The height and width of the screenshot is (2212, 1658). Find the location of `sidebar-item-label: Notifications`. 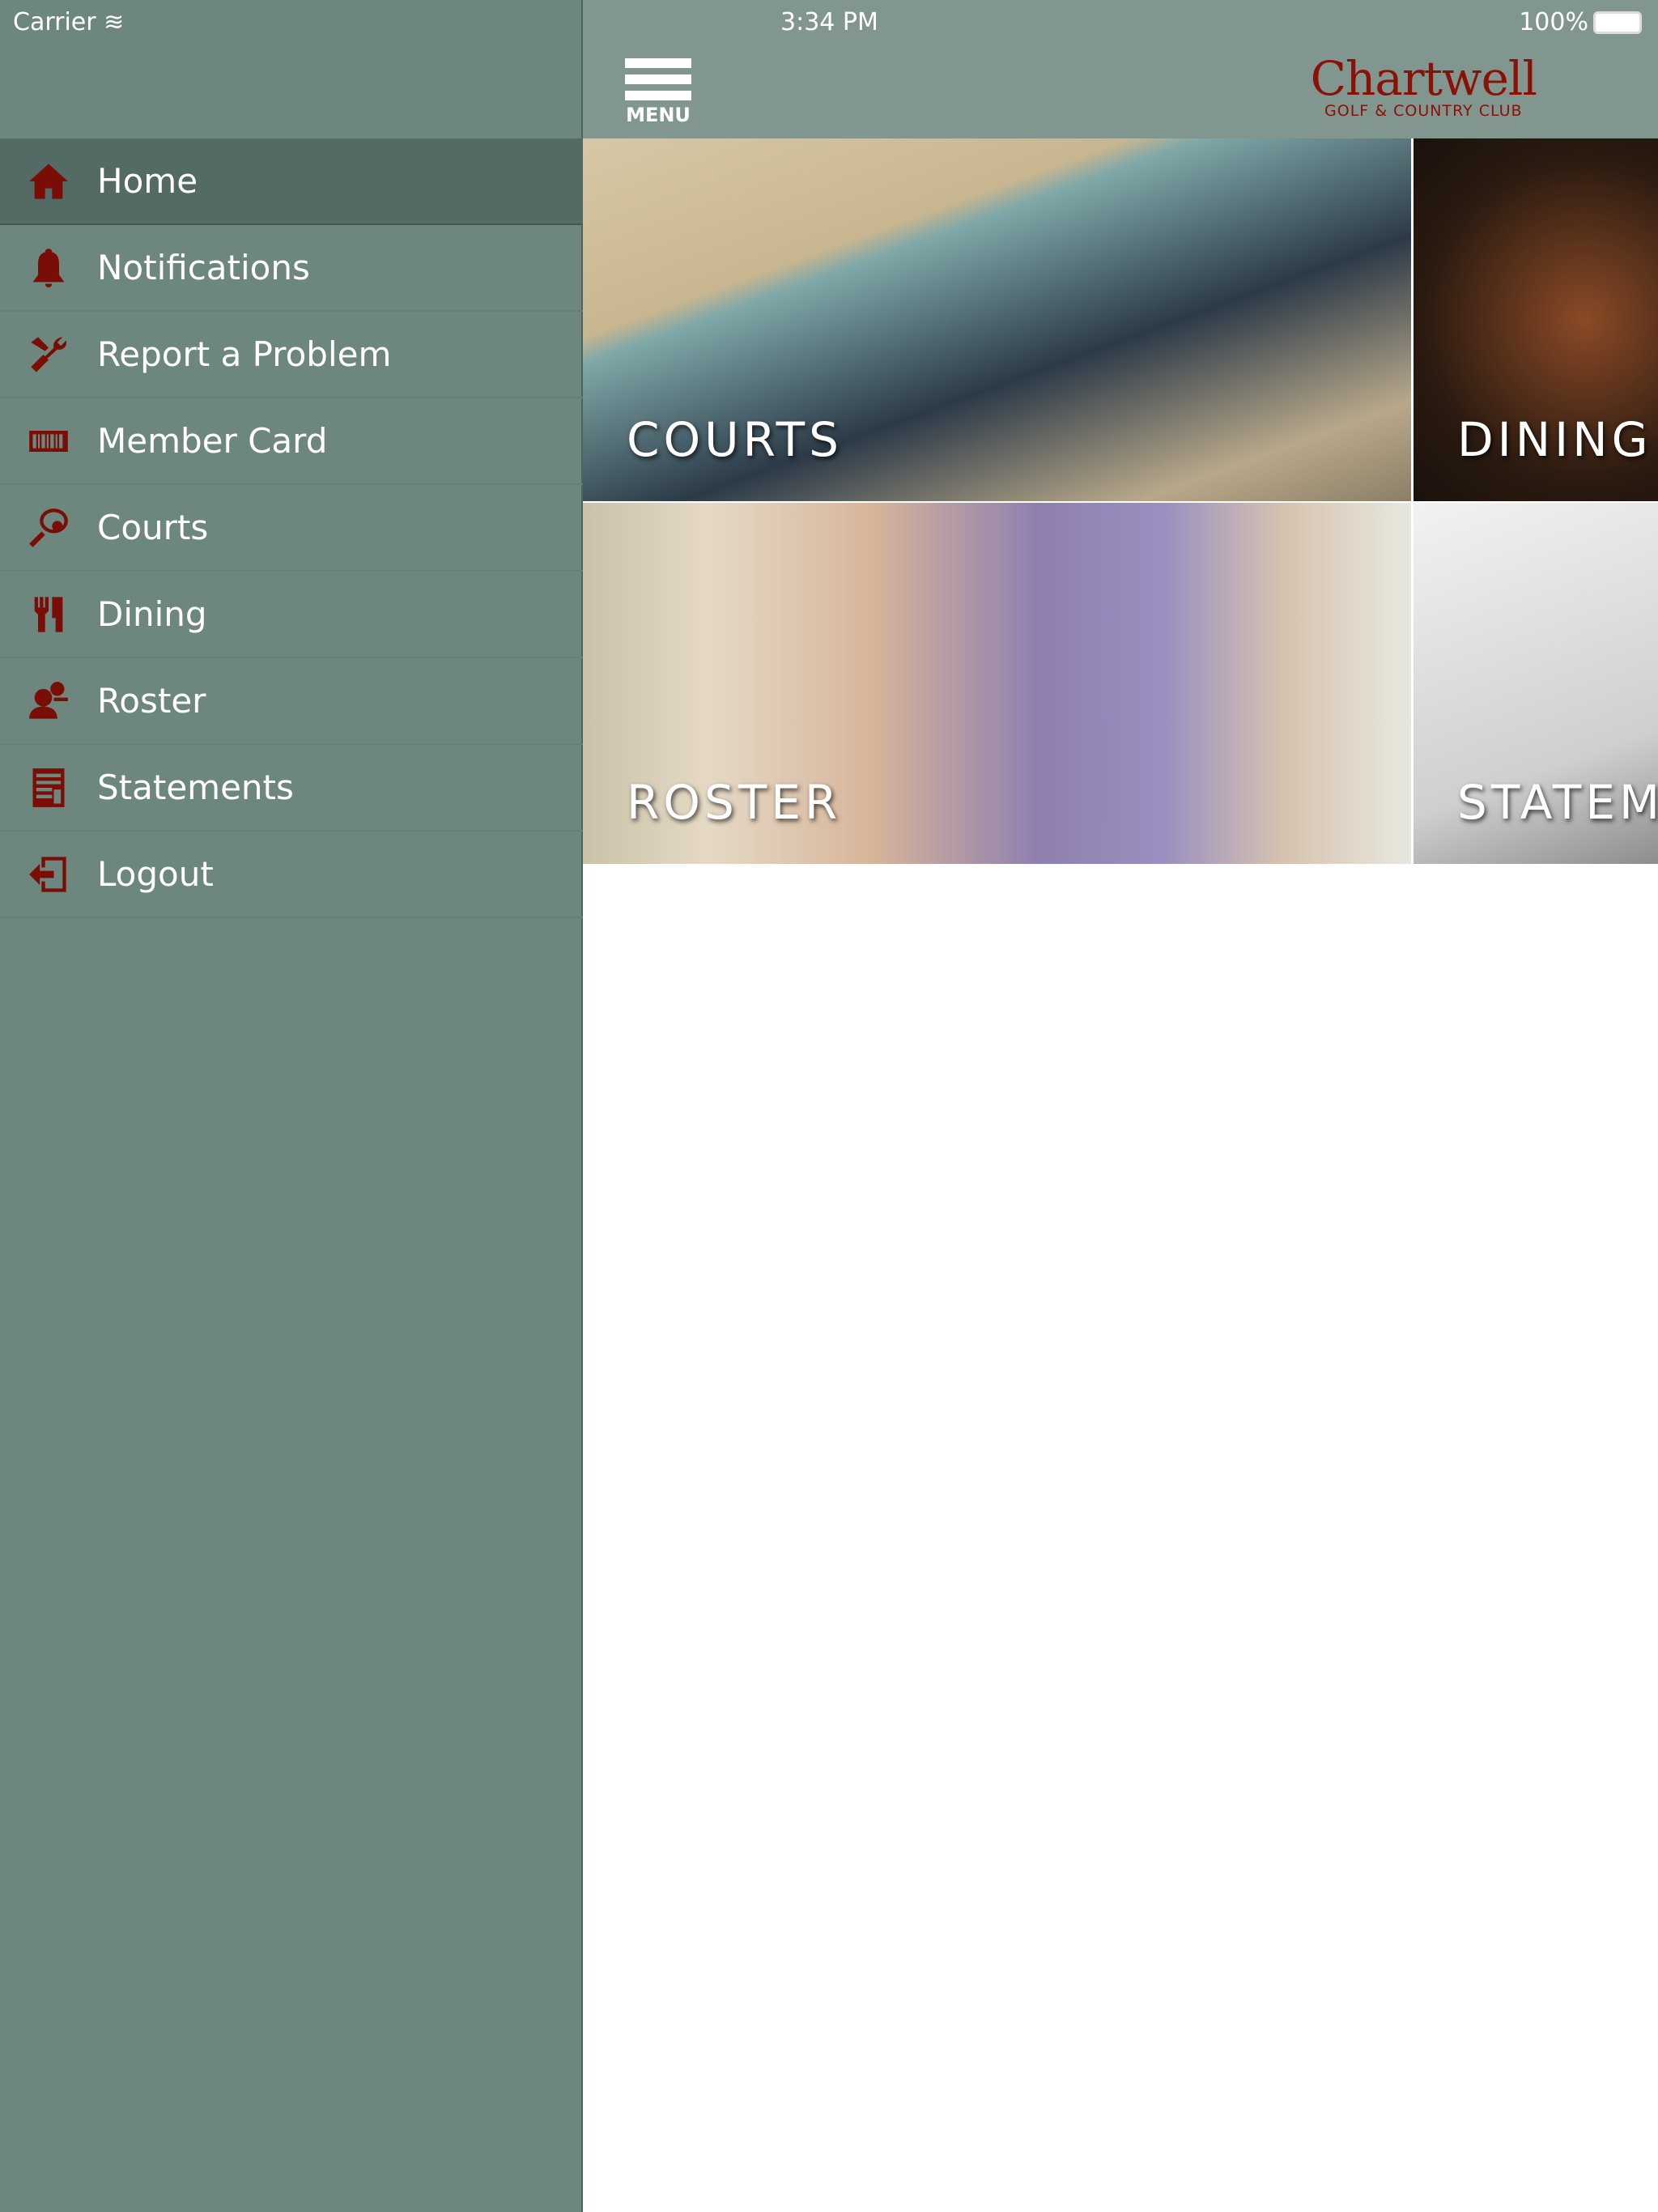

sidebar-item-label: Notifications is located at coordinates (203, 268).